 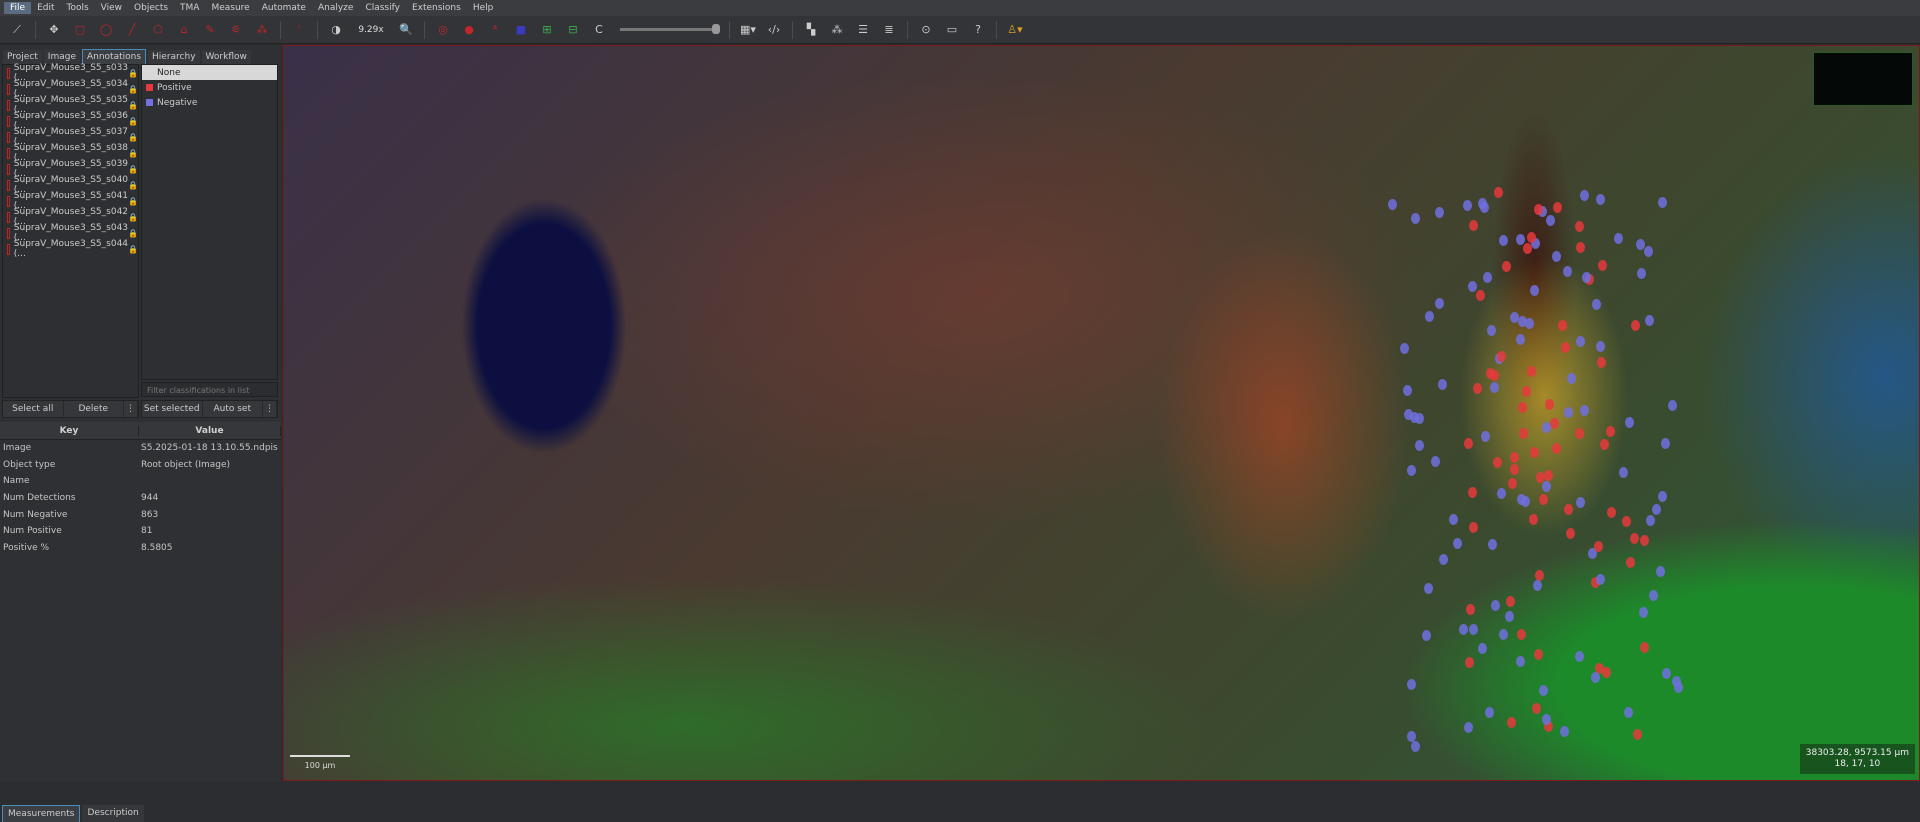 I want to click on log-icon: ▭, so click(x=952, y=30).